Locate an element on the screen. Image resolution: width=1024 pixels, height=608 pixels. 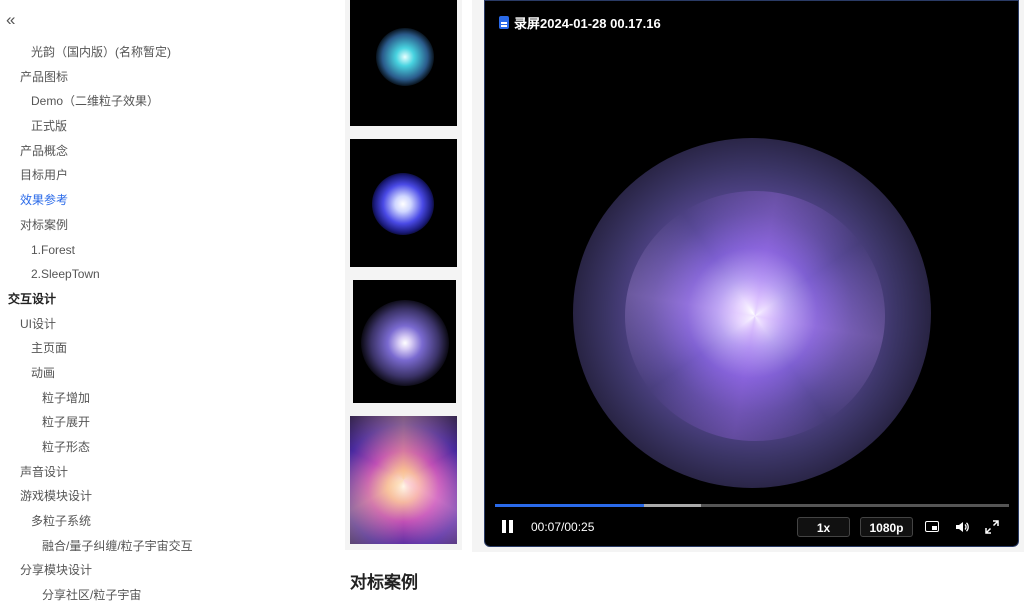
toc-item: 目标用户 is located at coordinates (170, 175).